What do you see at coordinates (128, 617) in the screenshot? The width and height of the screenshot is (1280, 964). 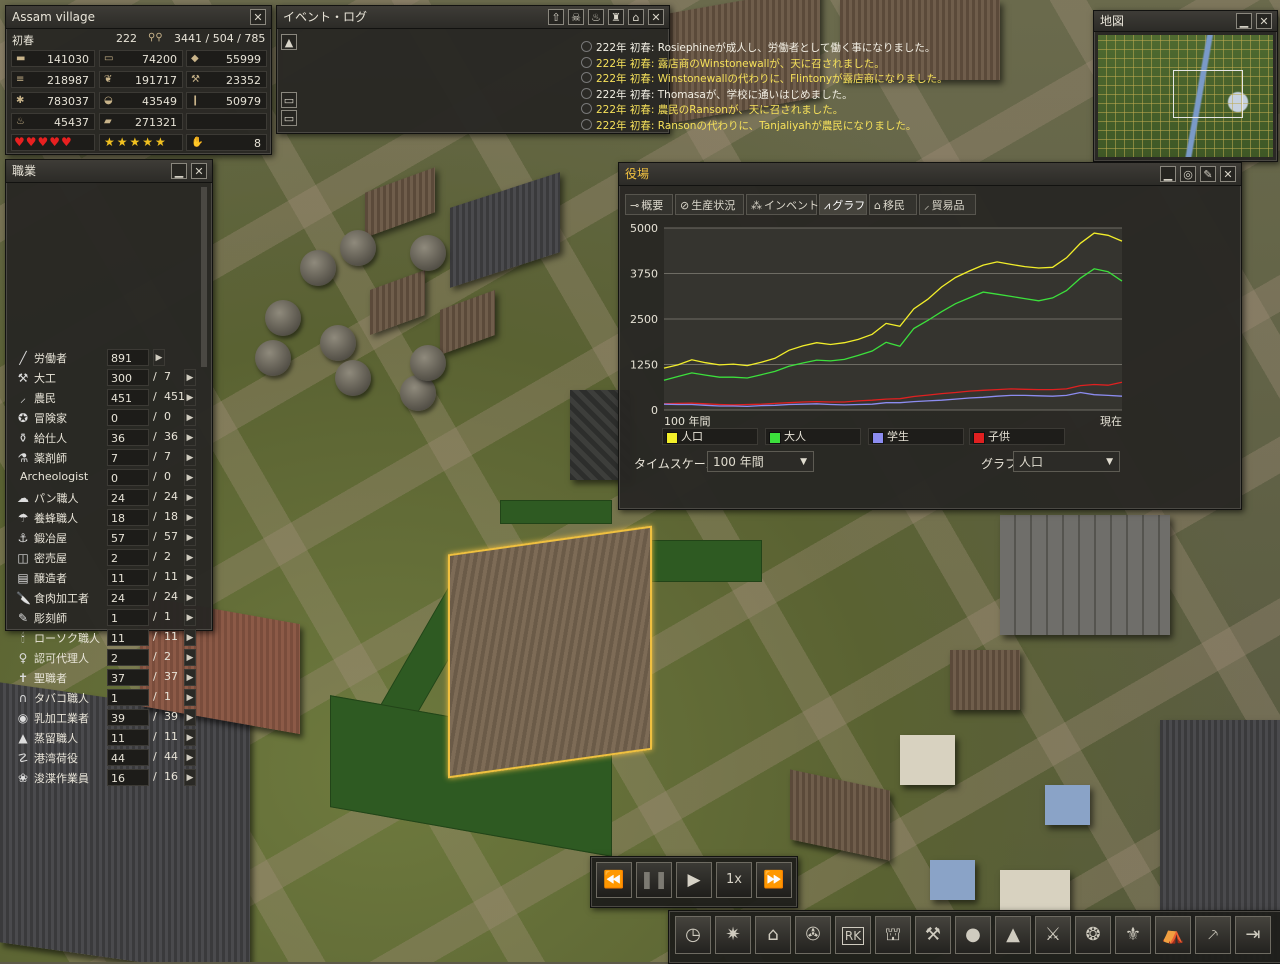 I see `job-count-field: 1` at bounding box center [128, 617].